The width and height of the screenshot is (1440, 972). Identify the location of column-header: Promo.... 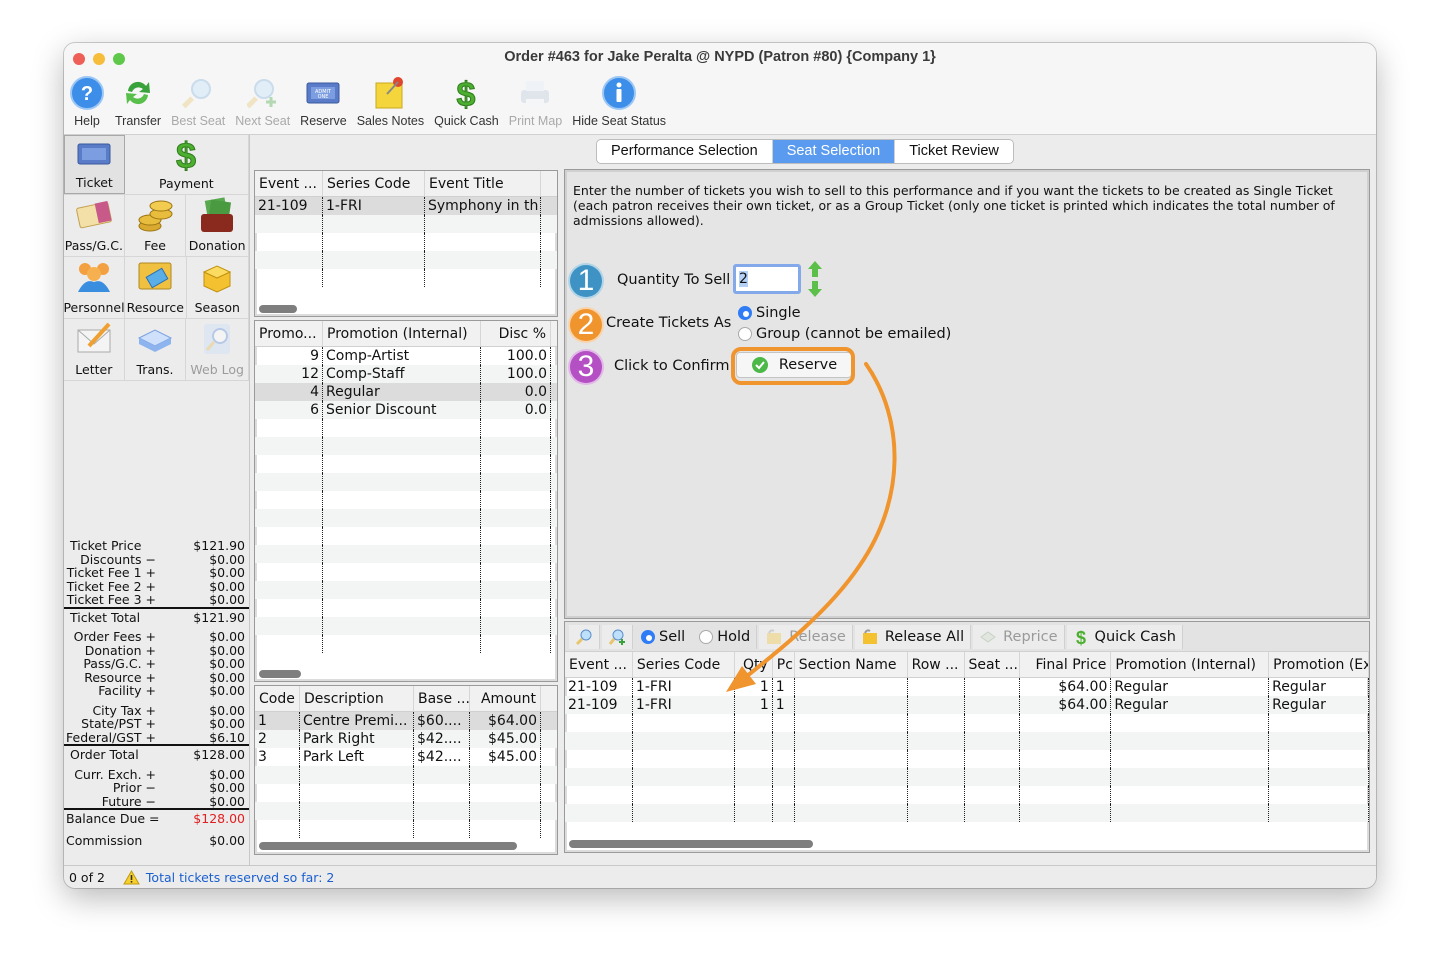
(289, 333).